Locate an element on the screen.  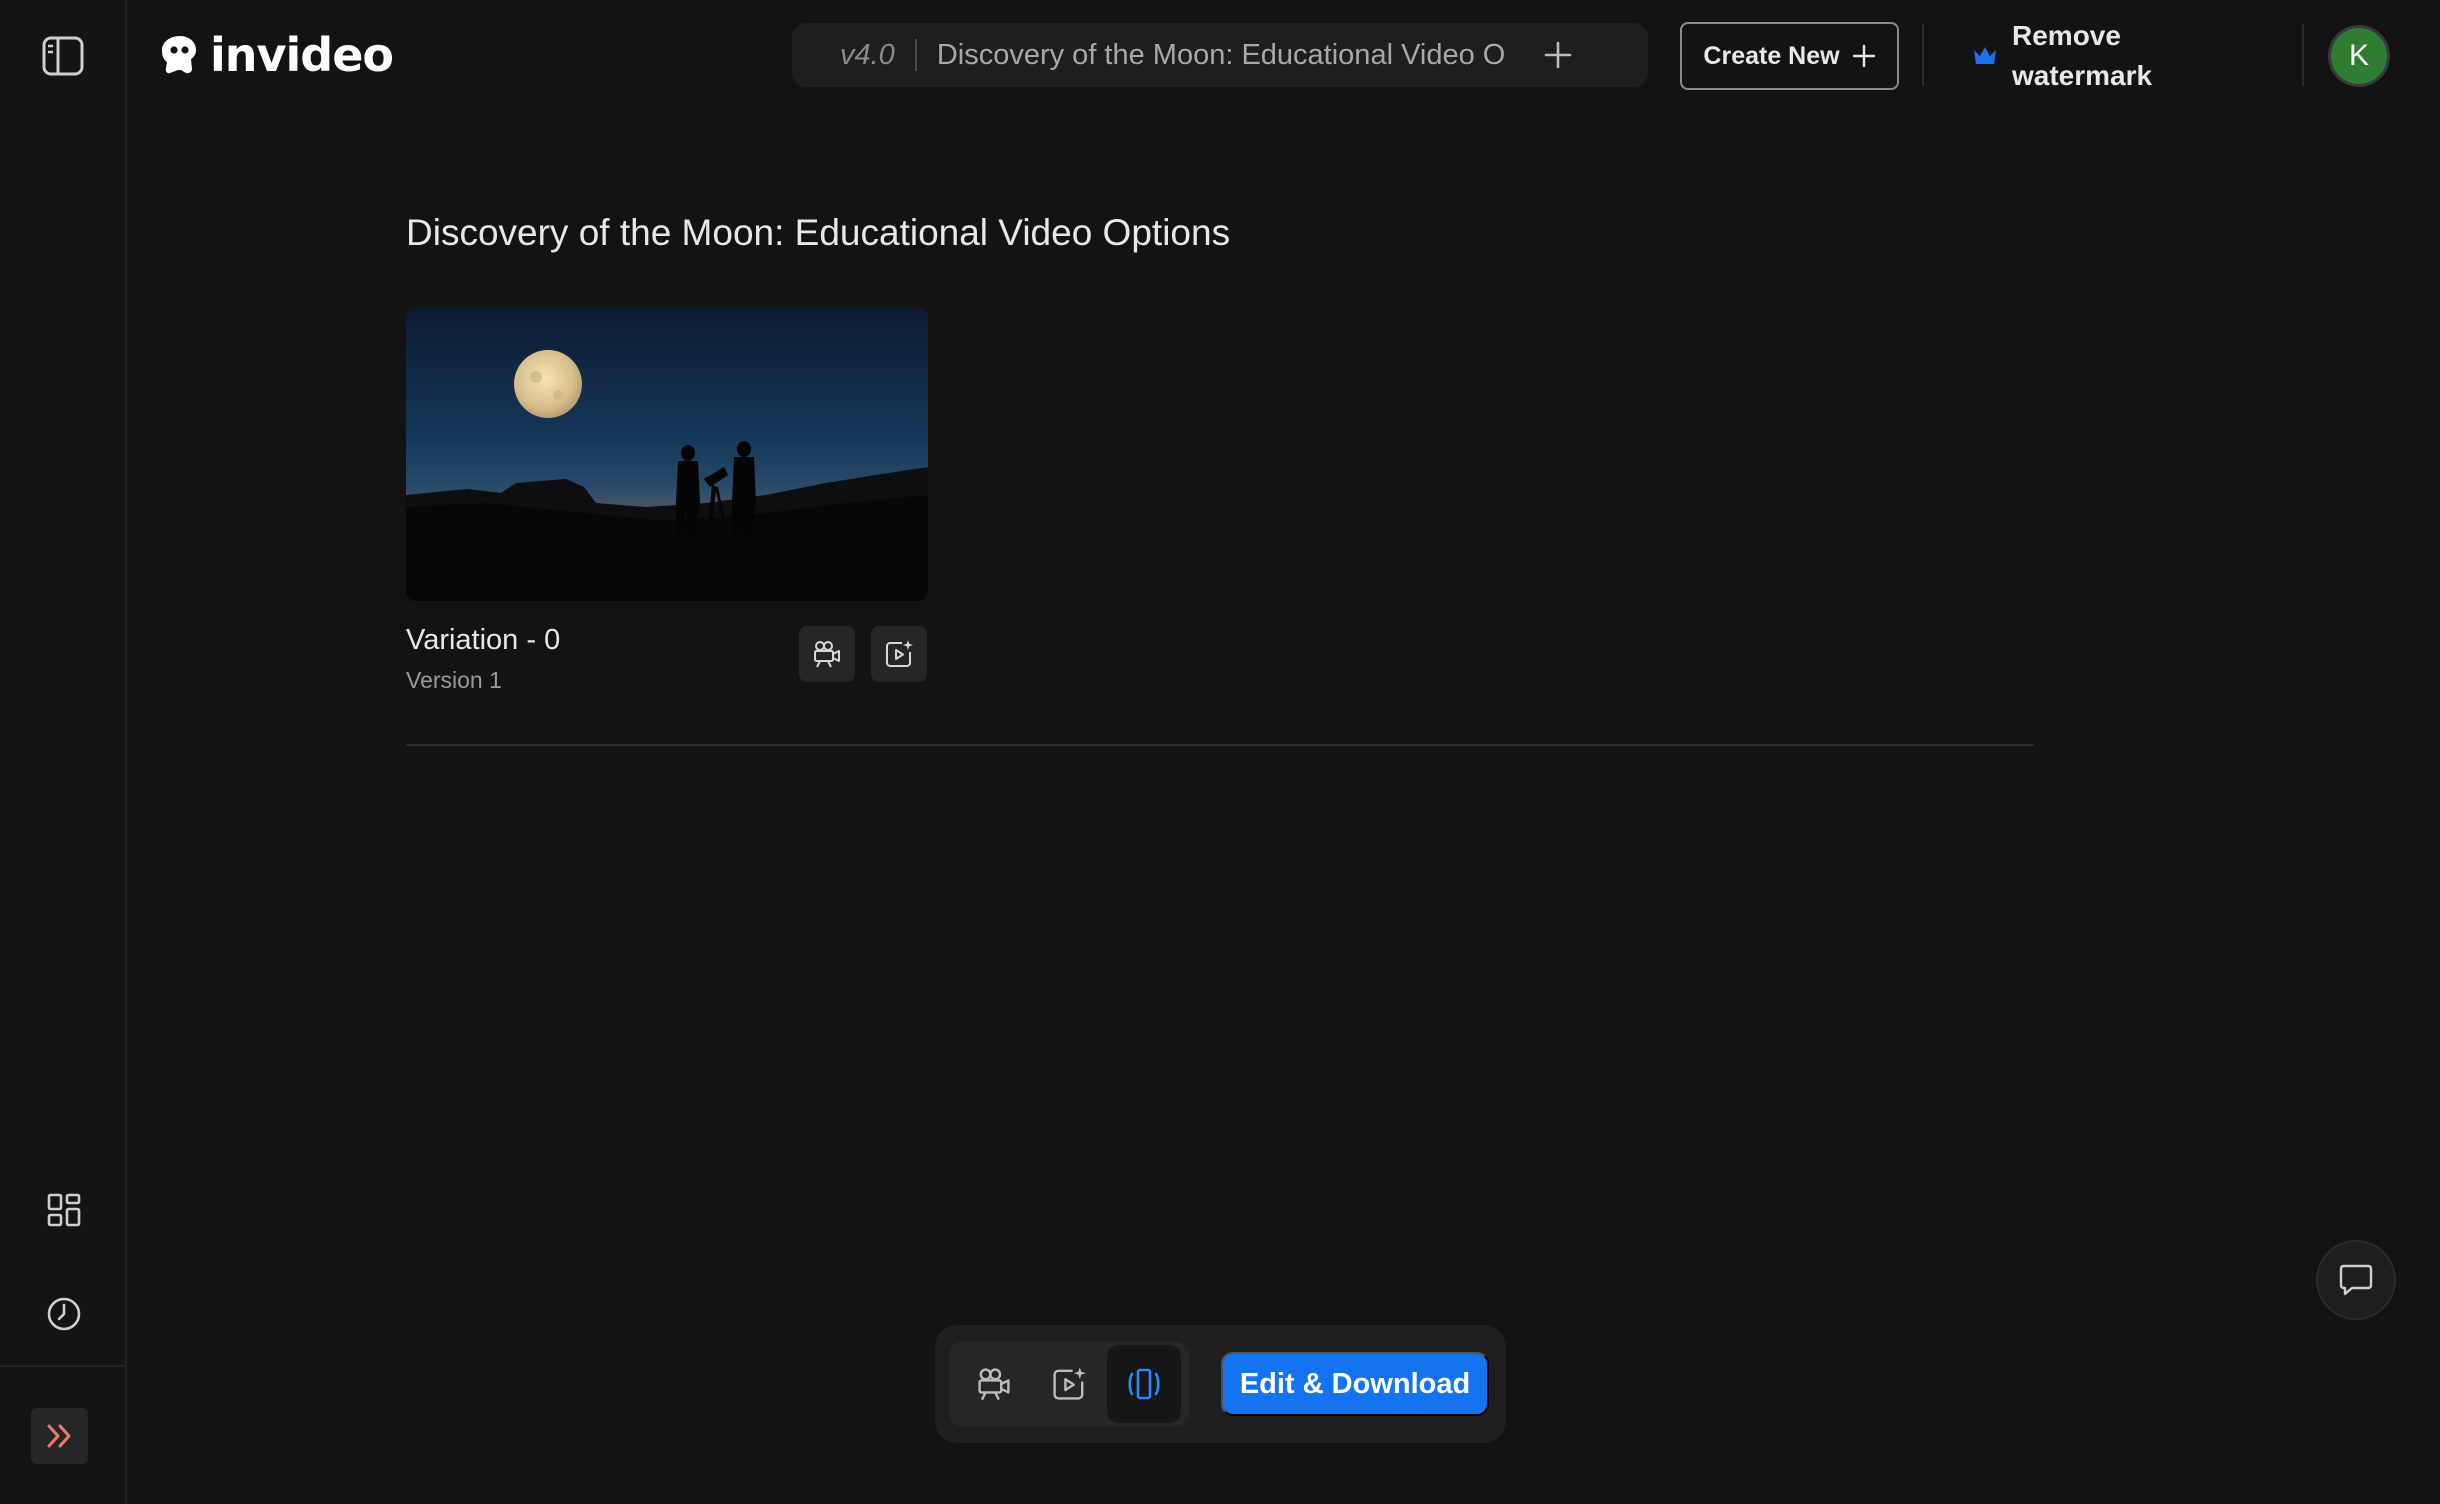
clock-icon is located at coordinates (64, 1314).